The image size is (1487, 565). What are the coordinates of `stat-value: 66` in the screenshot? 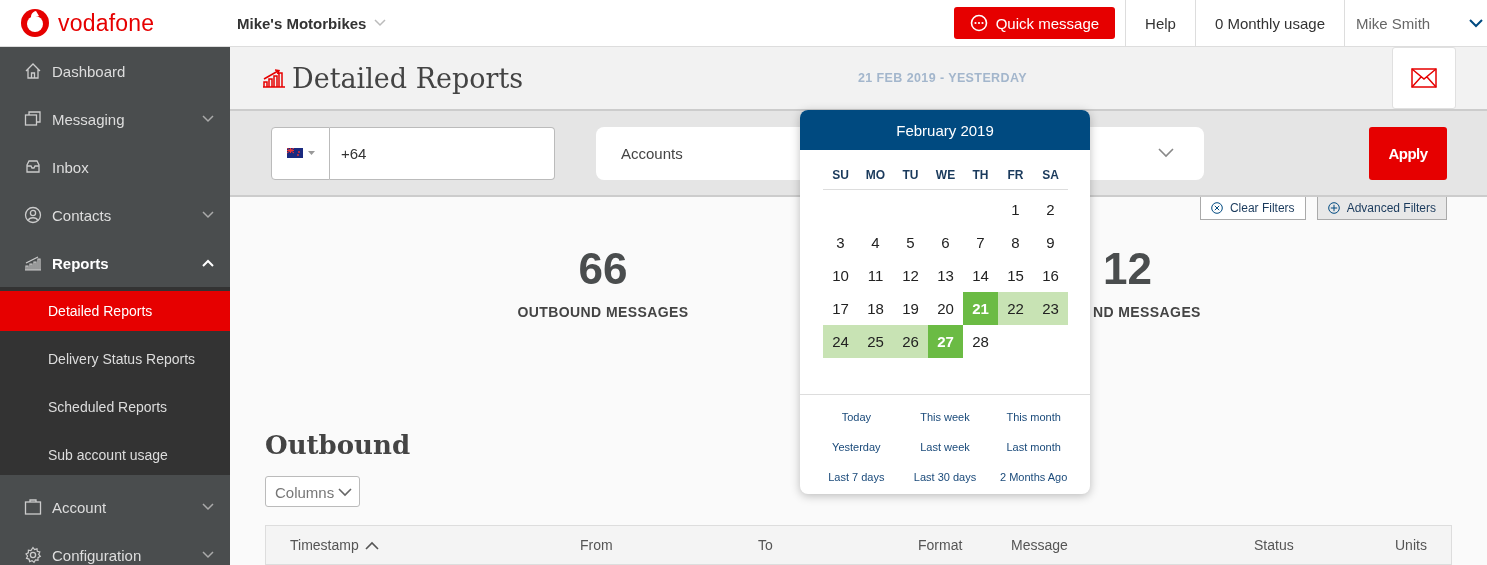 It's located at (603, 269).